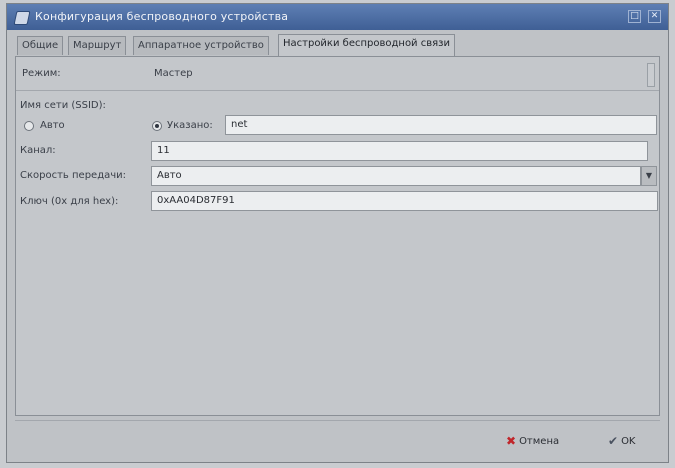 This screenshot has width=675, height=468. Describe the element at coordinates (511, 441) in the screenshot. I see `cancel-icon: ✖` at that location.